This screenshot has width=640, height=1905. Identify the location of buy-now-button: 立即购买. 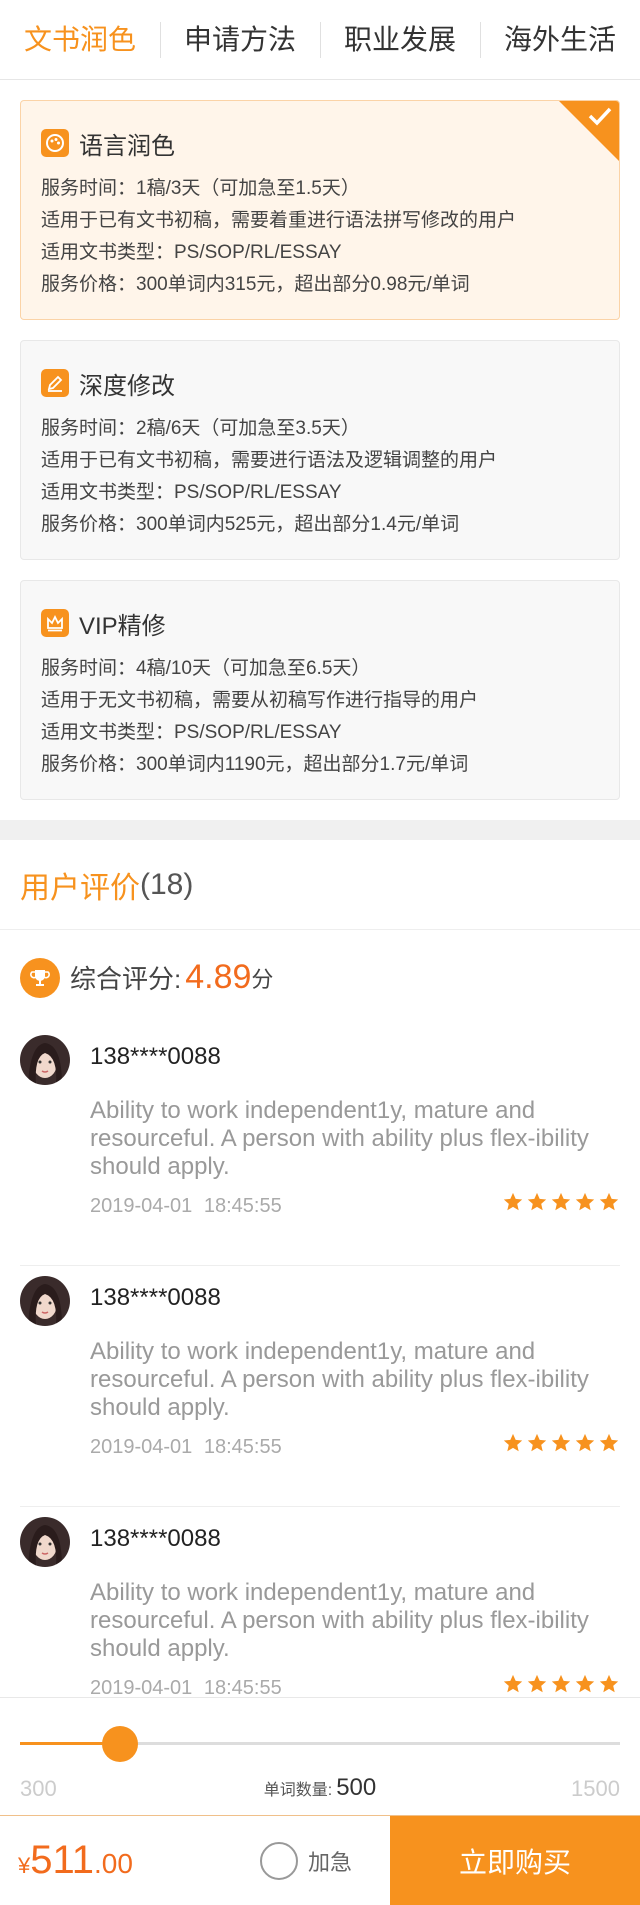
(515, 1860).